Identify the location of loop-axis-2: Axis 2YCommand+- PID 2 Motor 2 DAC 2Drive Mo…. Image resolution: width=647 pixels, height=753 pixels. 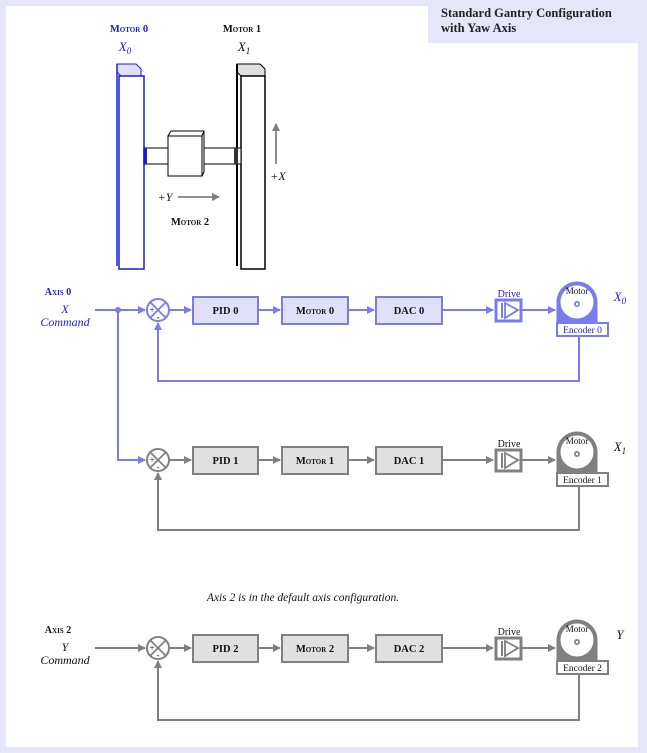
(333, 670).